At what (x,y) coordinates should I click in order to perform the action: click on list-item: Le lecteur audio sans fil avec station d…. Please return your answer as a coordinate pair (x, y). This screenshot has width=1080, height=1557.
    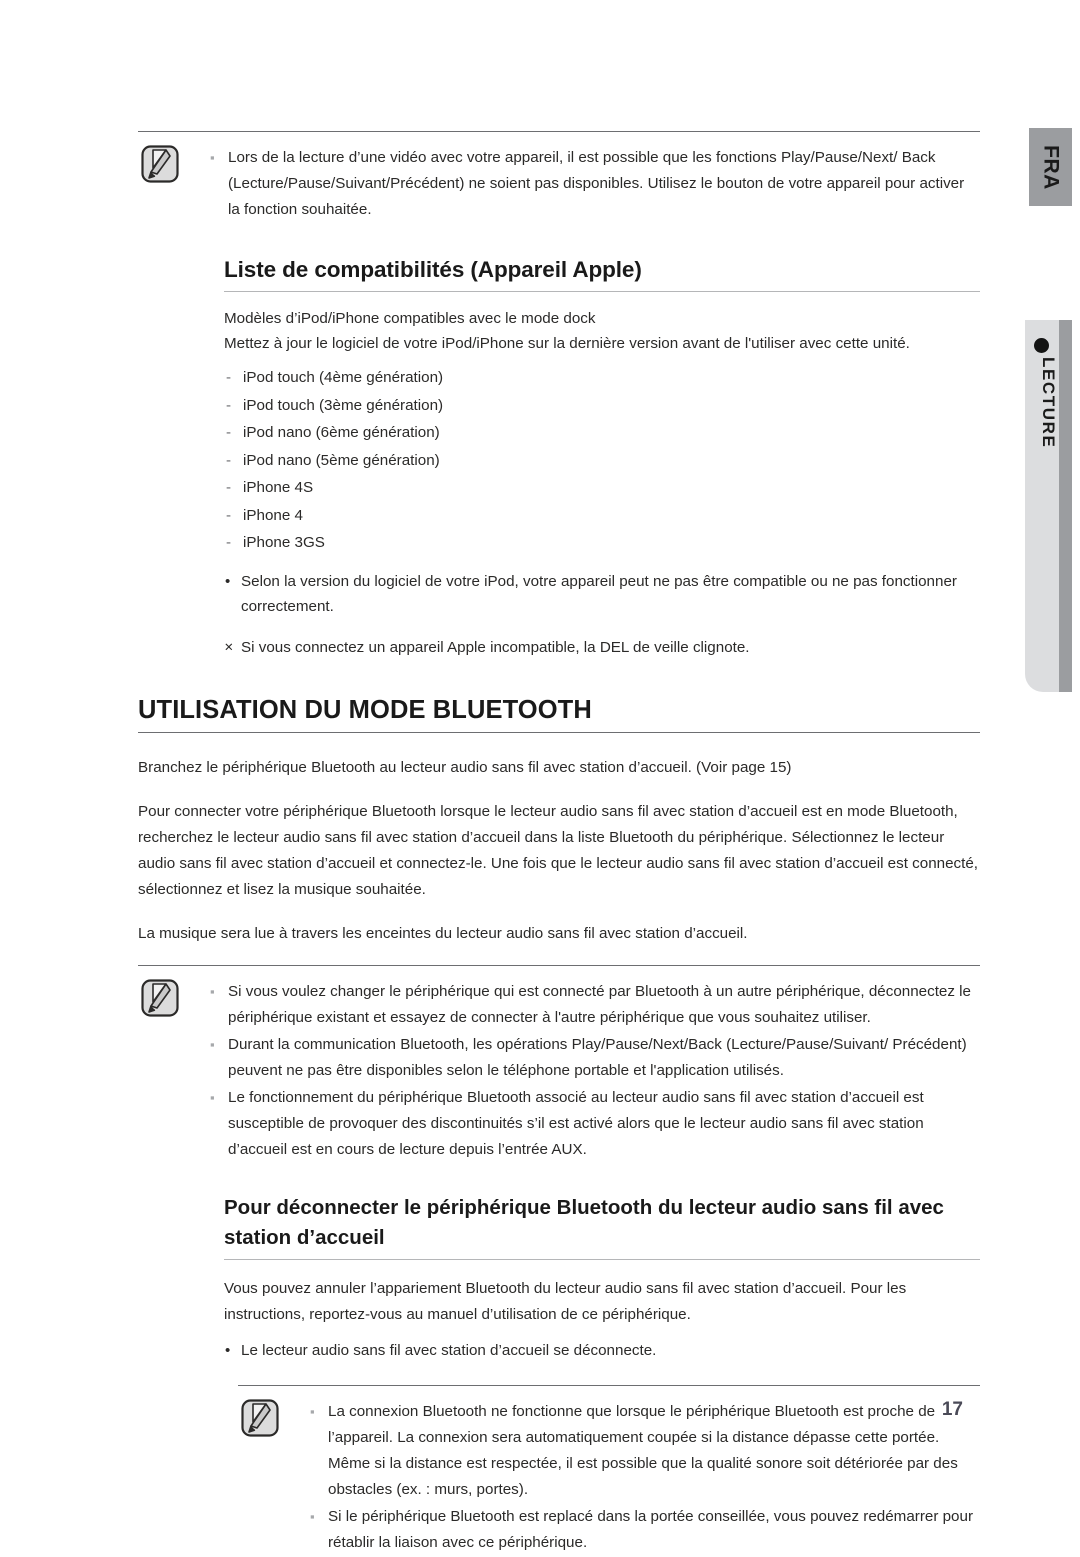
    Looking at the image, I should click on (602, 1350).